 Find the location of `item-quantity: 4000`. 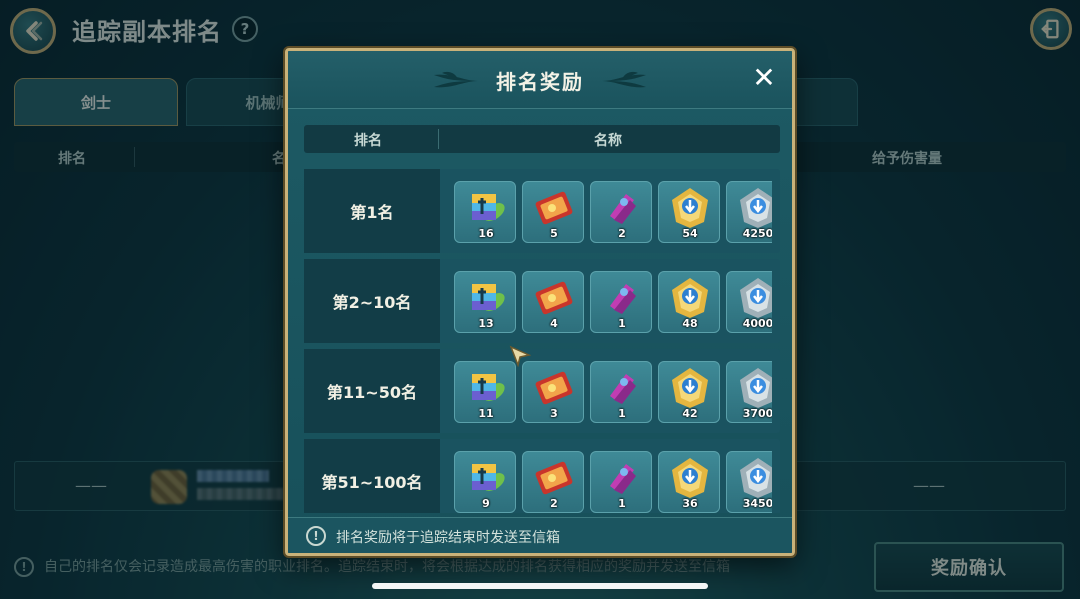

item-quantity: 4000 is located at coordinates (757, 323).